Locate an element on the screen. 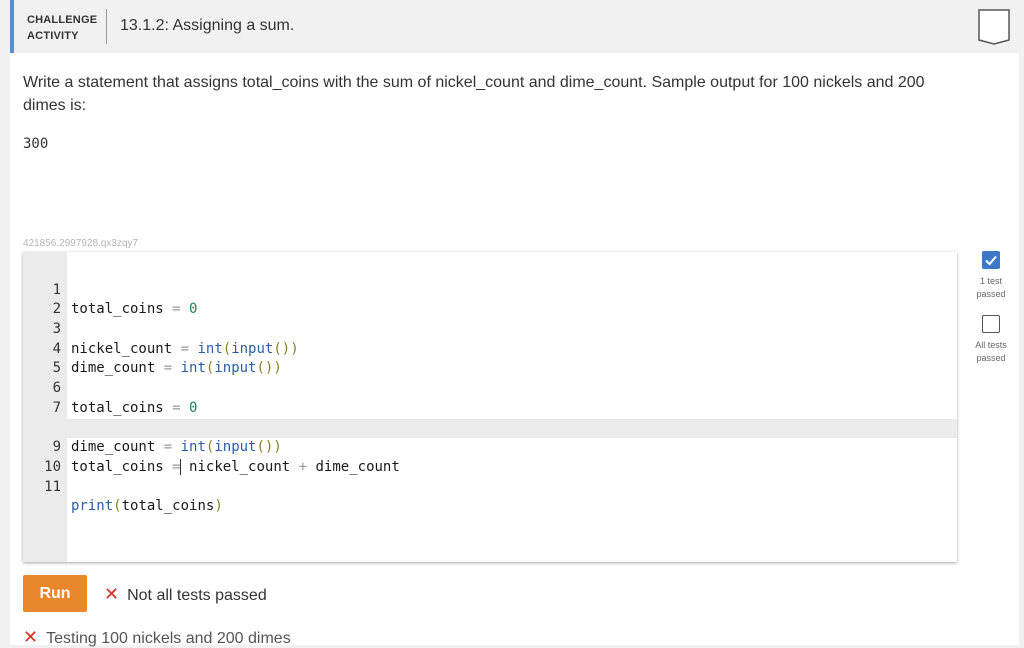  code-line: 10 is located at coordinates (490, 456).